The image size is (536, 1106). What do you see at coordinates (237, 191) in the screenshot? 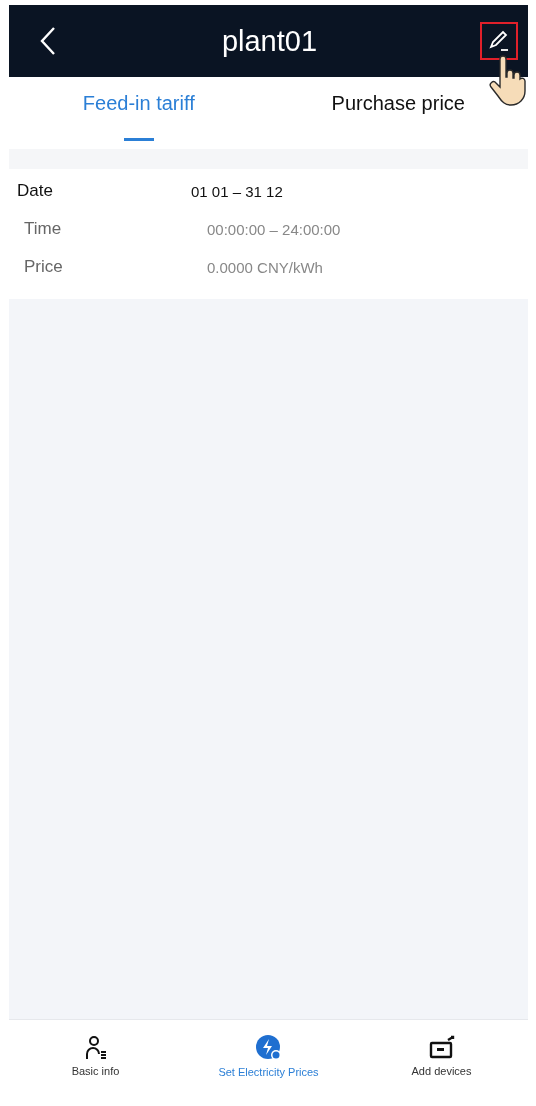
I see `date-value: 01 01 – 31 12` at bounding box center [237, 191].